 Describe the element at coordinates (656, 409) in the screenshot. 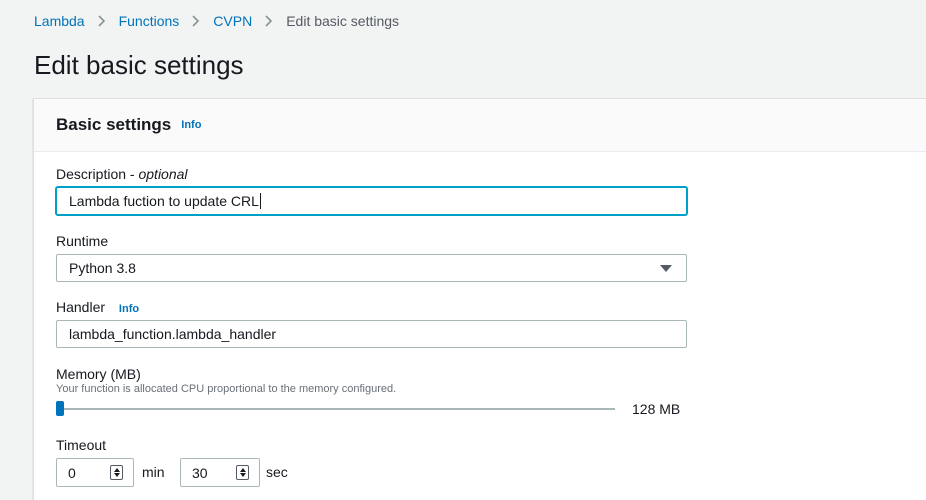

I see `memory-value: 128 MB` at that location.